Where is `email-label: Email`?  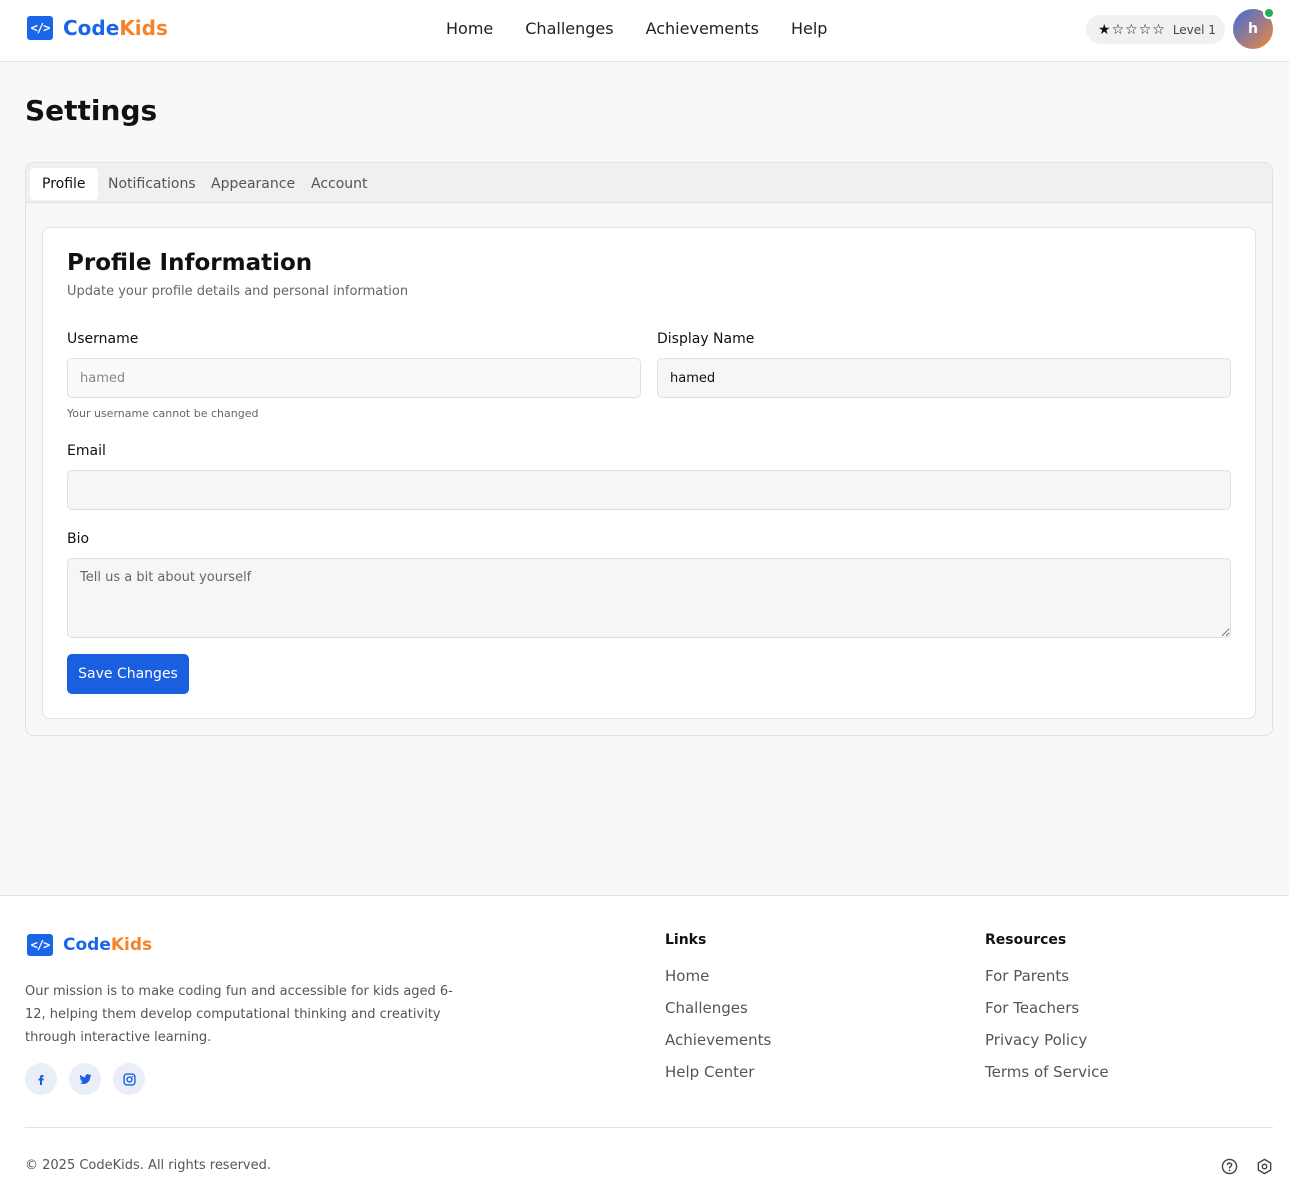 email-label: Email is located at coordinates (86, 451).